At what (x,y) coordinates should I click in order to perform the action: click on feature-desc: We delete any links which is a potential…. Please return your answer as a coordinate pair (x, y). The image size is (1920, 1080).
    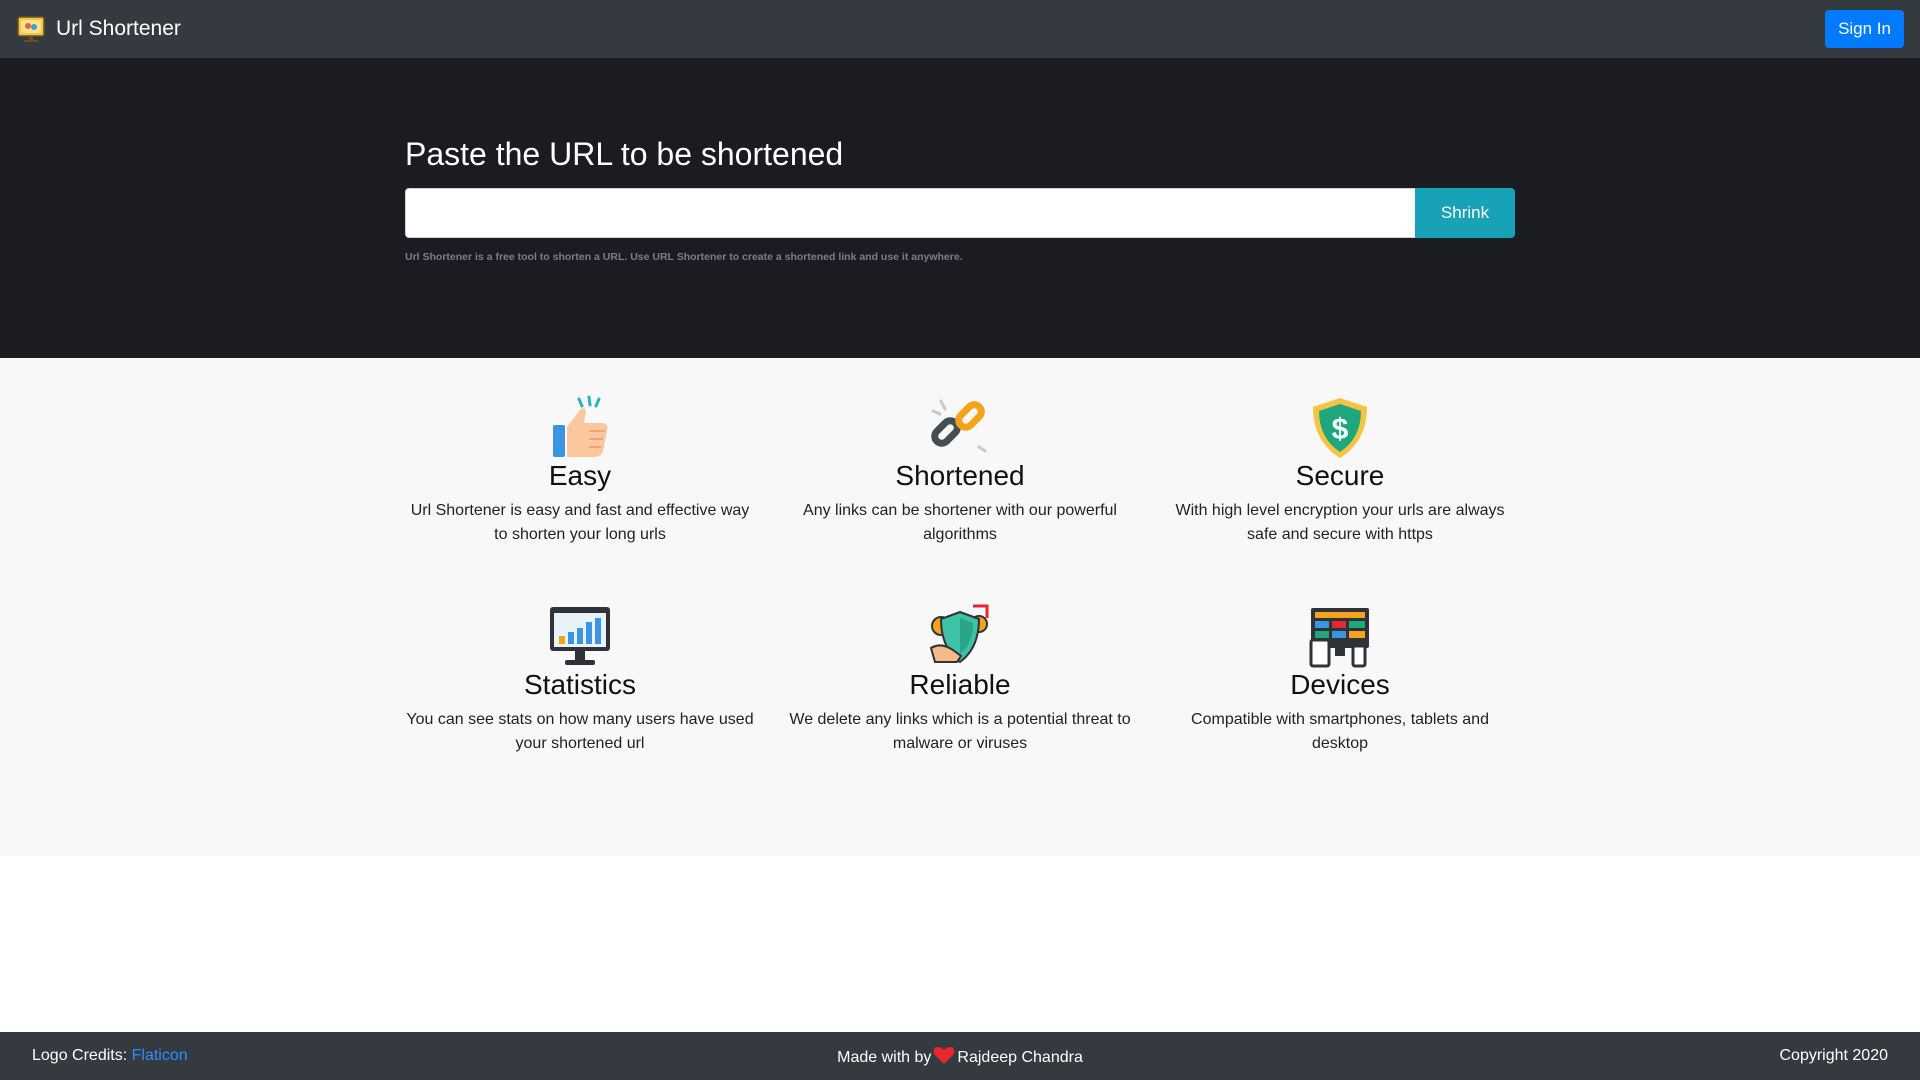
    Looking at the image, I should click on (960, 731).